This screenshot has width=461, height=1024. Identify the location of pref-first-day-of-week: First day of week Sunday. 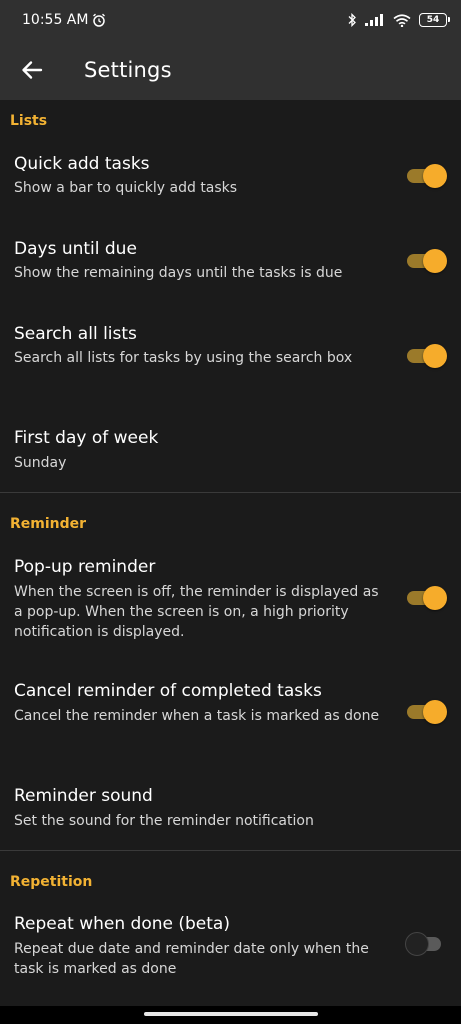
(230, 453).